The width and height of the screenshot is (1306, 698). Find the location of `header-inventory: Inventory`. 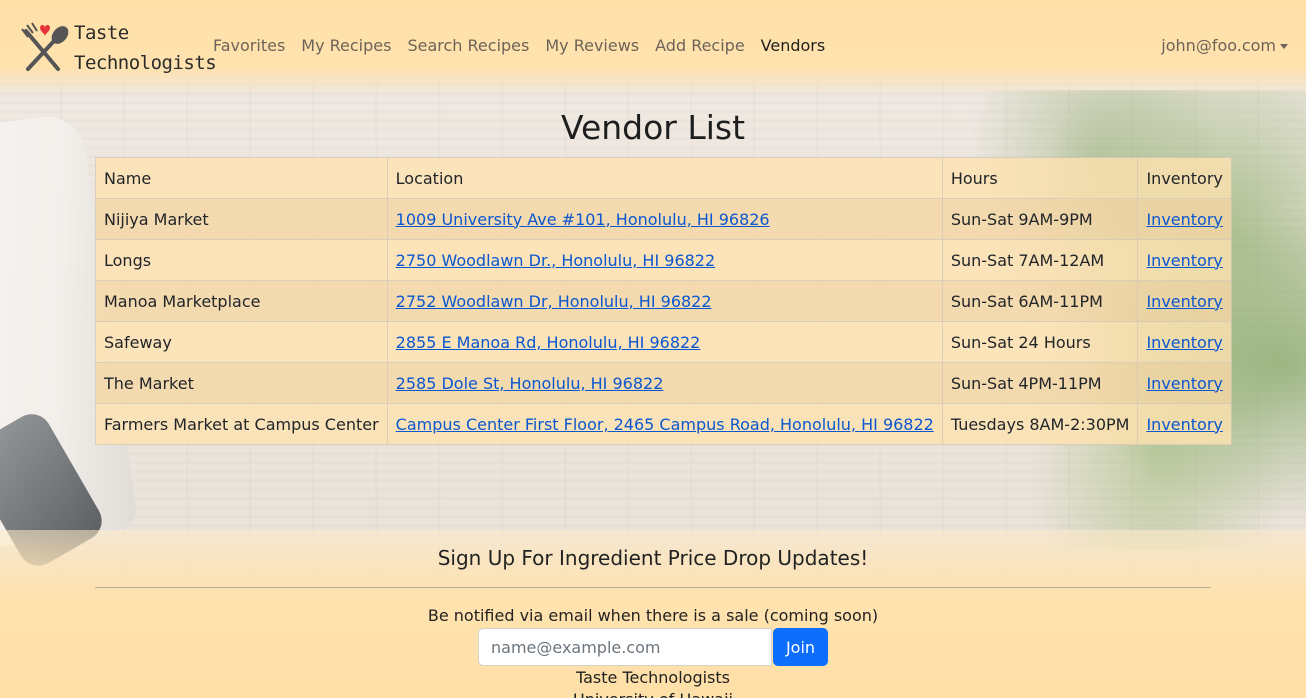

header-inventory: Inventory is located at coordinates (1184, 178).